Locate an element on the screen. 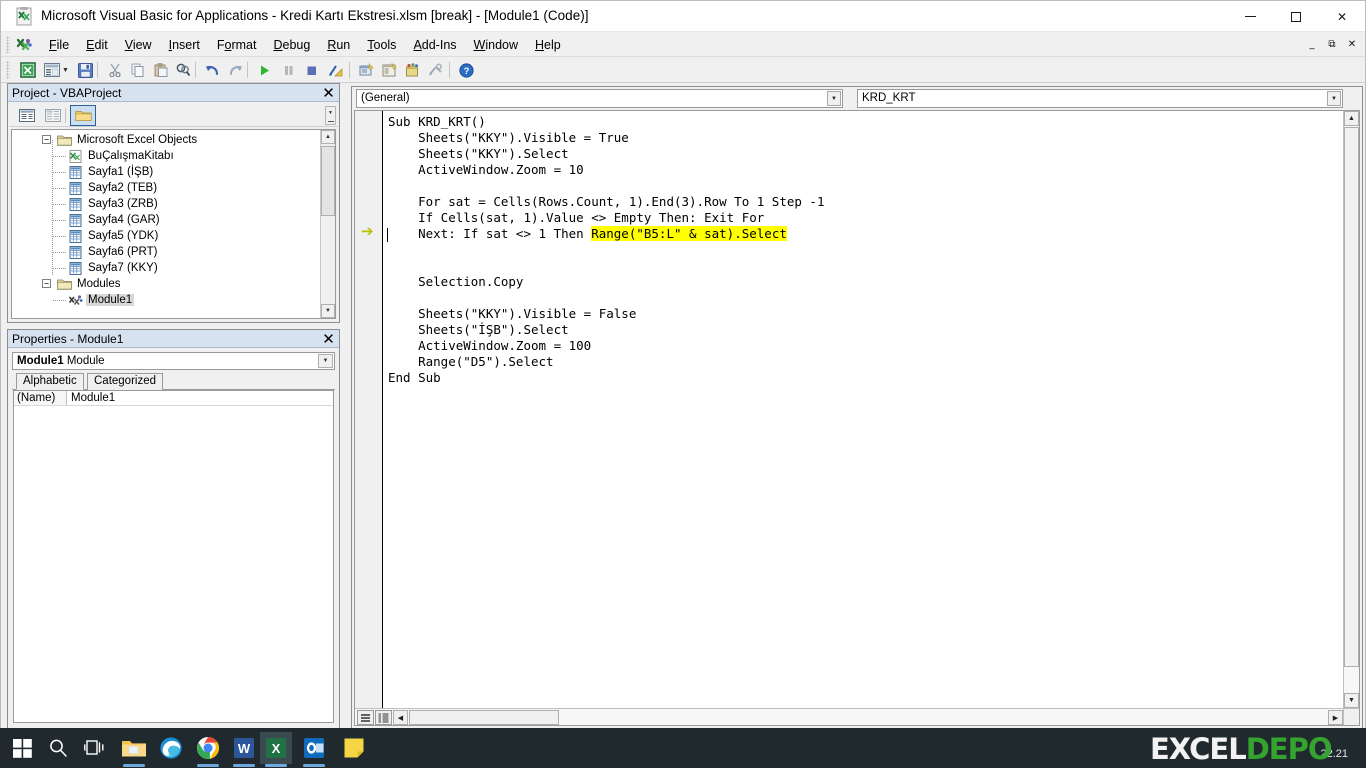 The height and width of the screenshot is (768, 1366). tree-scroll-up-button: ▲ is located at coordinates (328, 137).